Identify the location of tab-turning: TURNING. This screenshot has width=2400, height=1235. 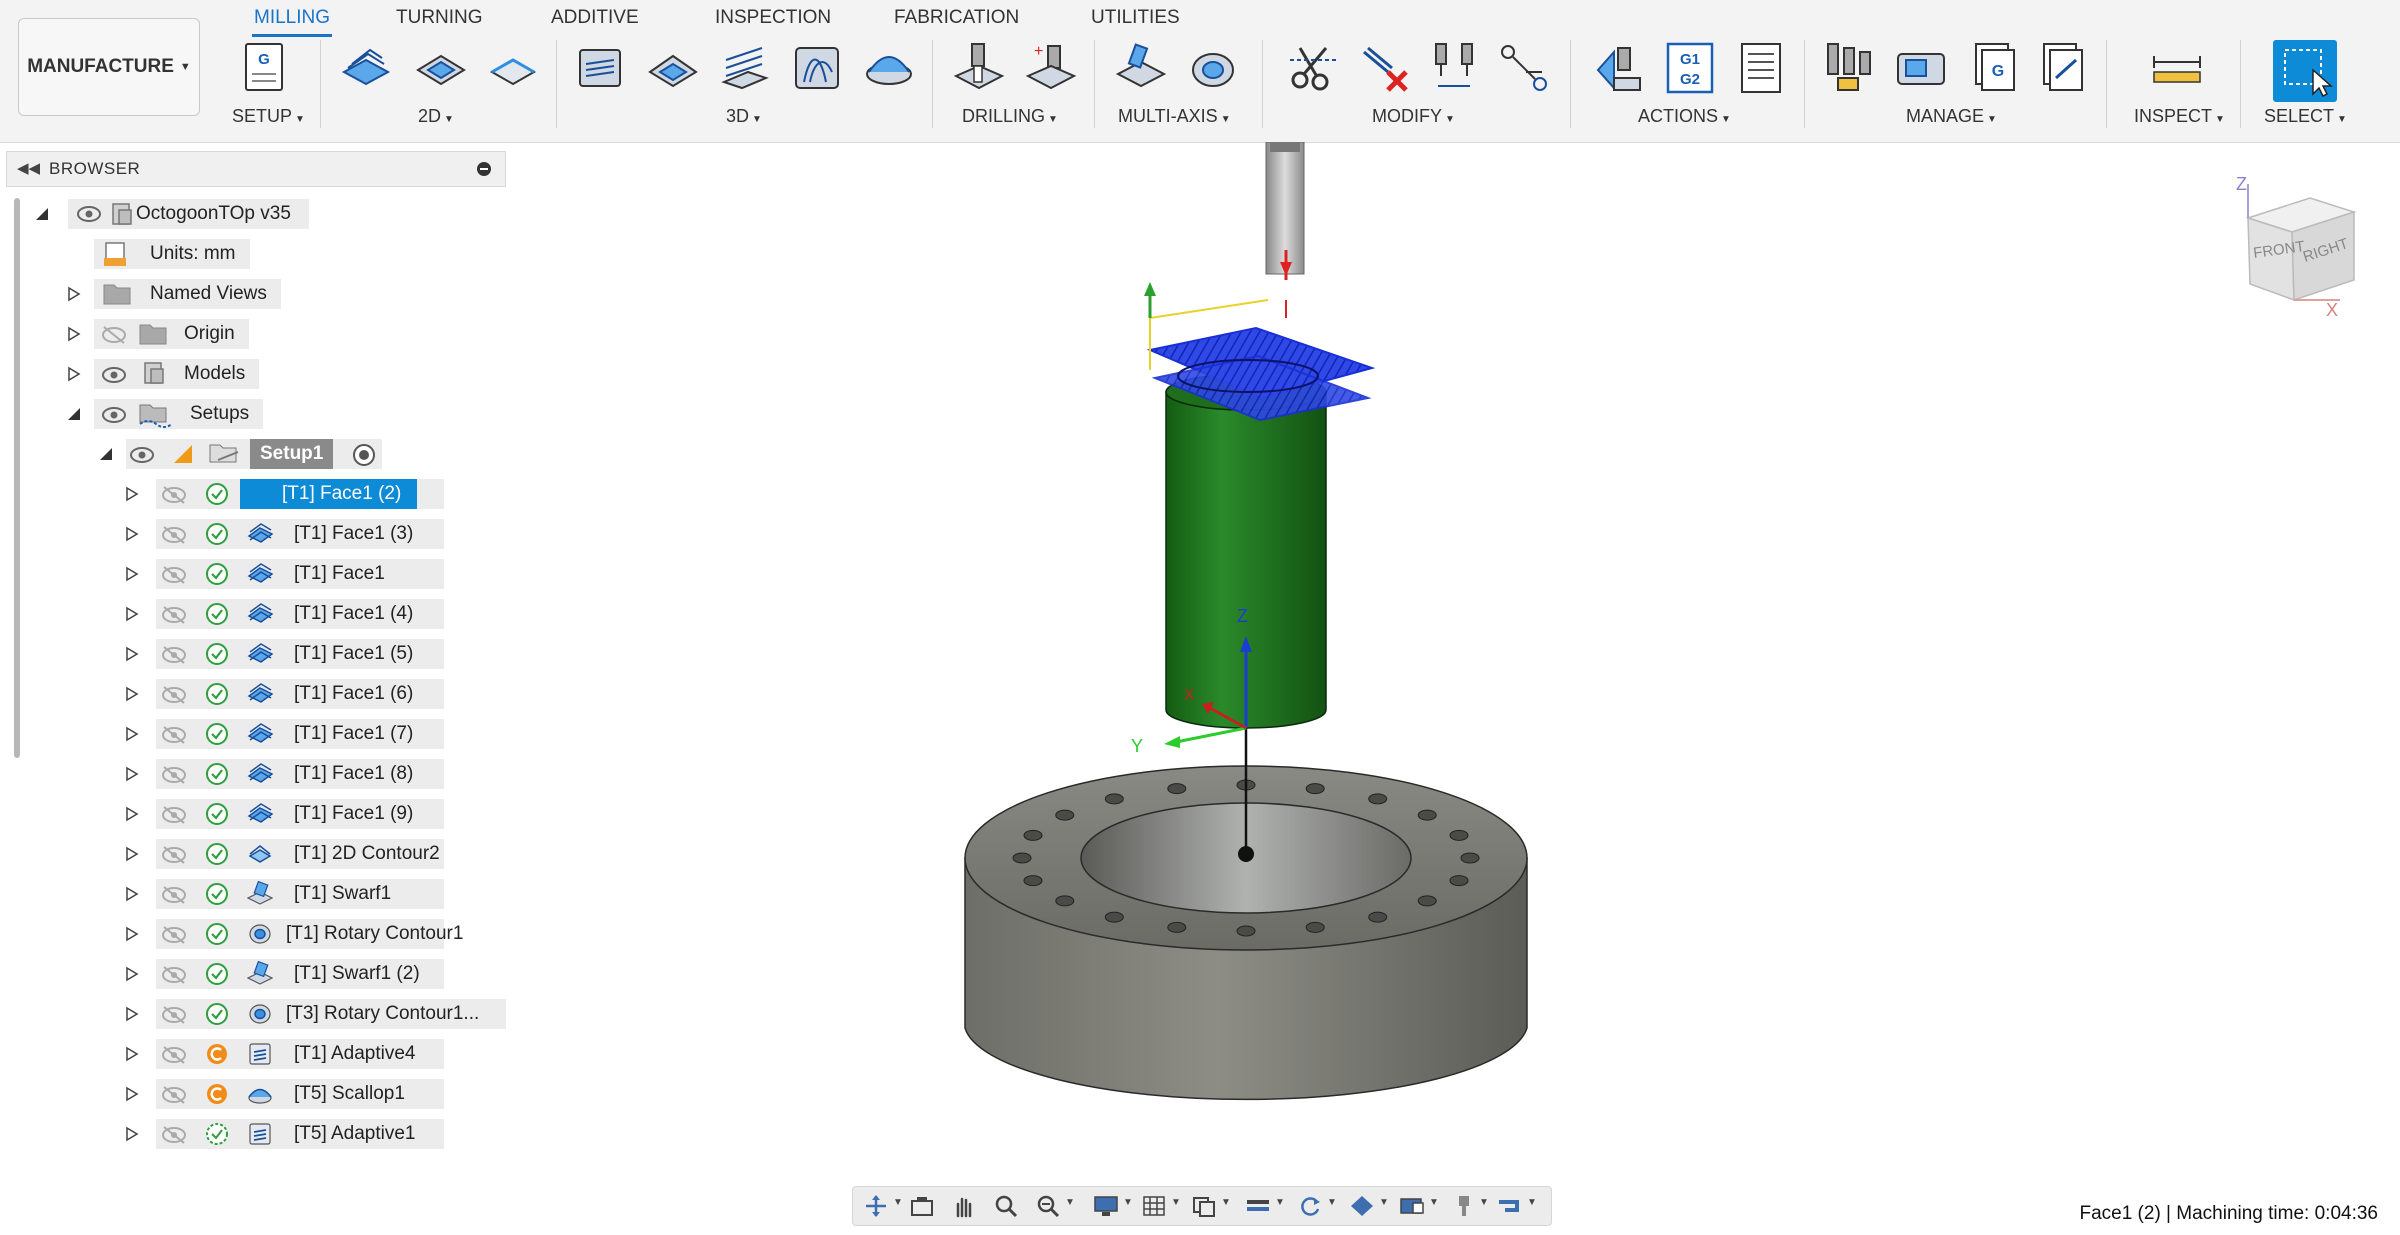
(439, 19).